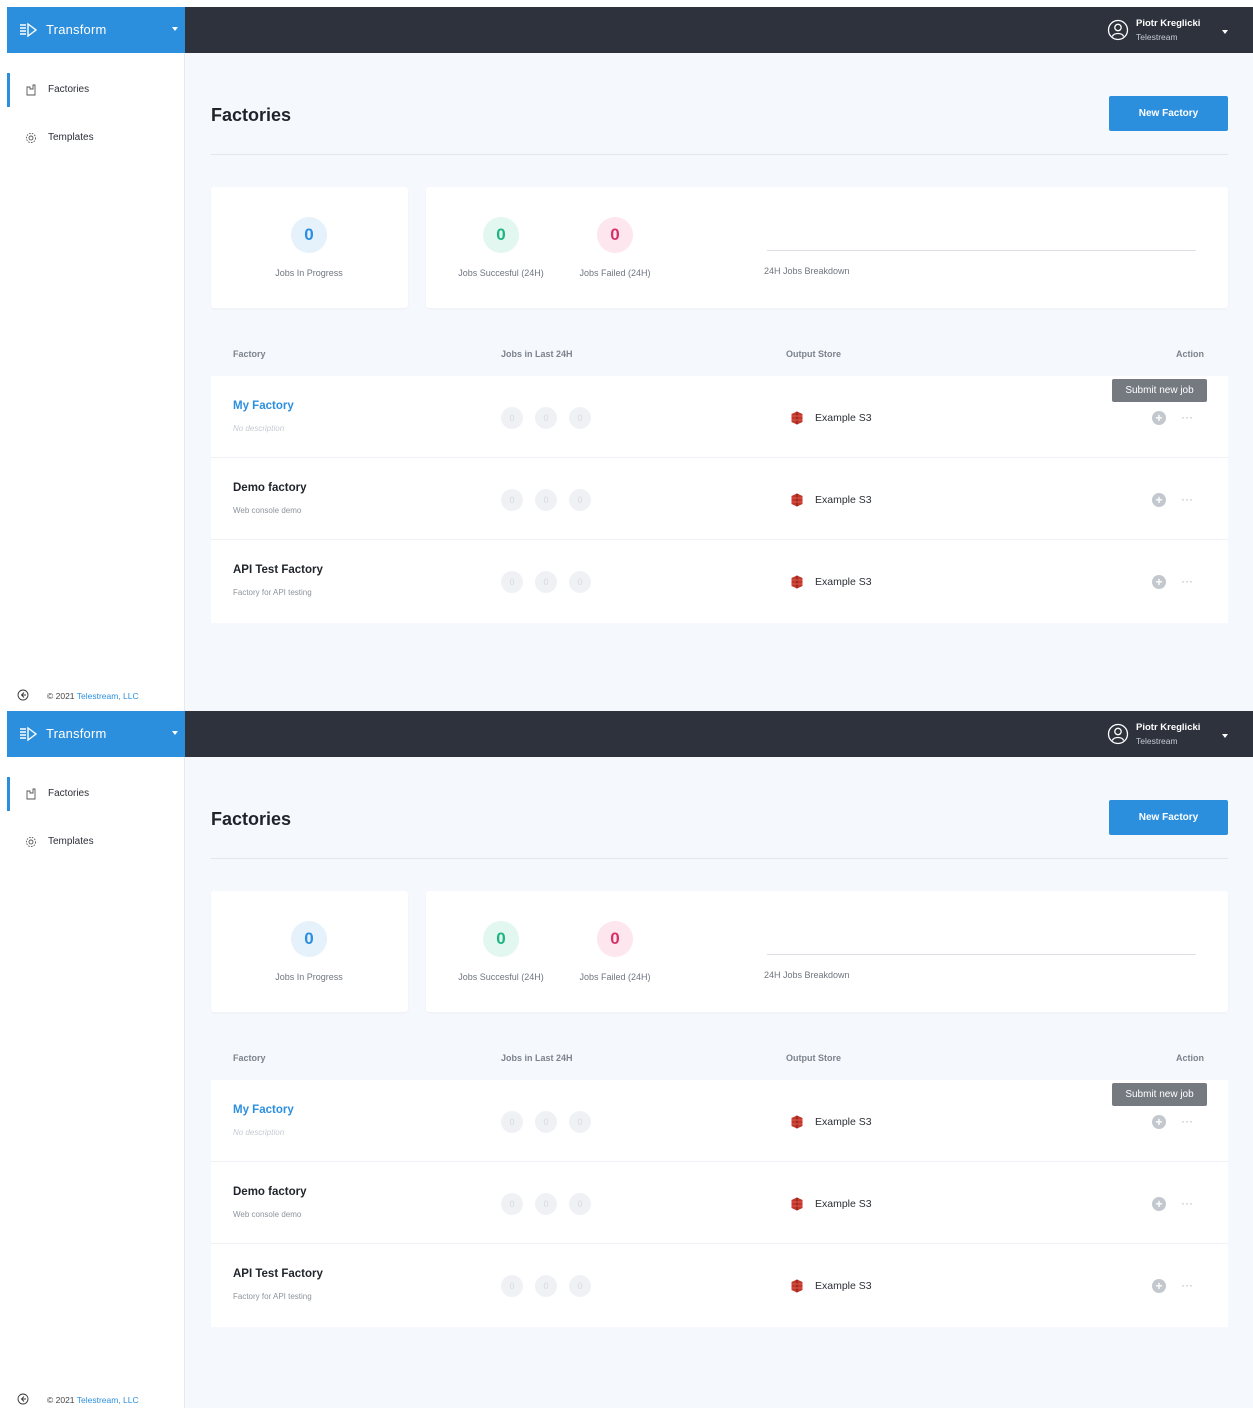 This screenshot has height=1408, width=1253. I want to click on breakdown-bar, so click(981, 250).